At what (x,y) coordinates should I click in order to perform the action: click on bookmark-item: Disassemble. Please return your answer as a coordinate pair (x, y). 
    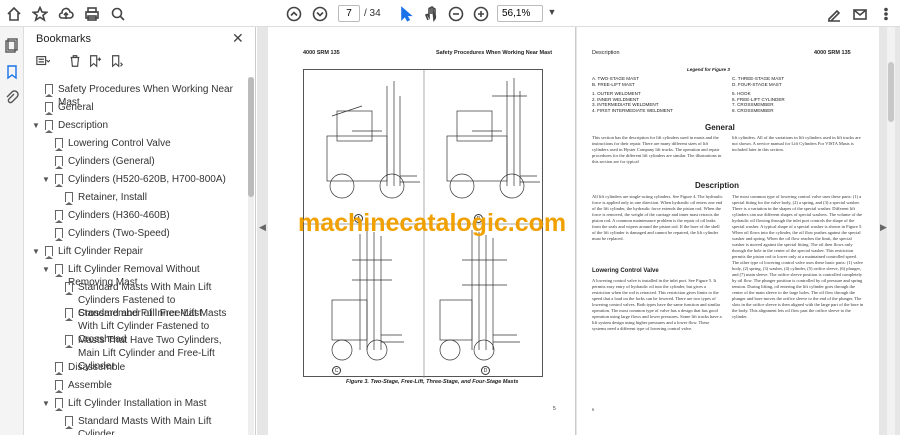
    Looking at the image, I should click on (90, 368).